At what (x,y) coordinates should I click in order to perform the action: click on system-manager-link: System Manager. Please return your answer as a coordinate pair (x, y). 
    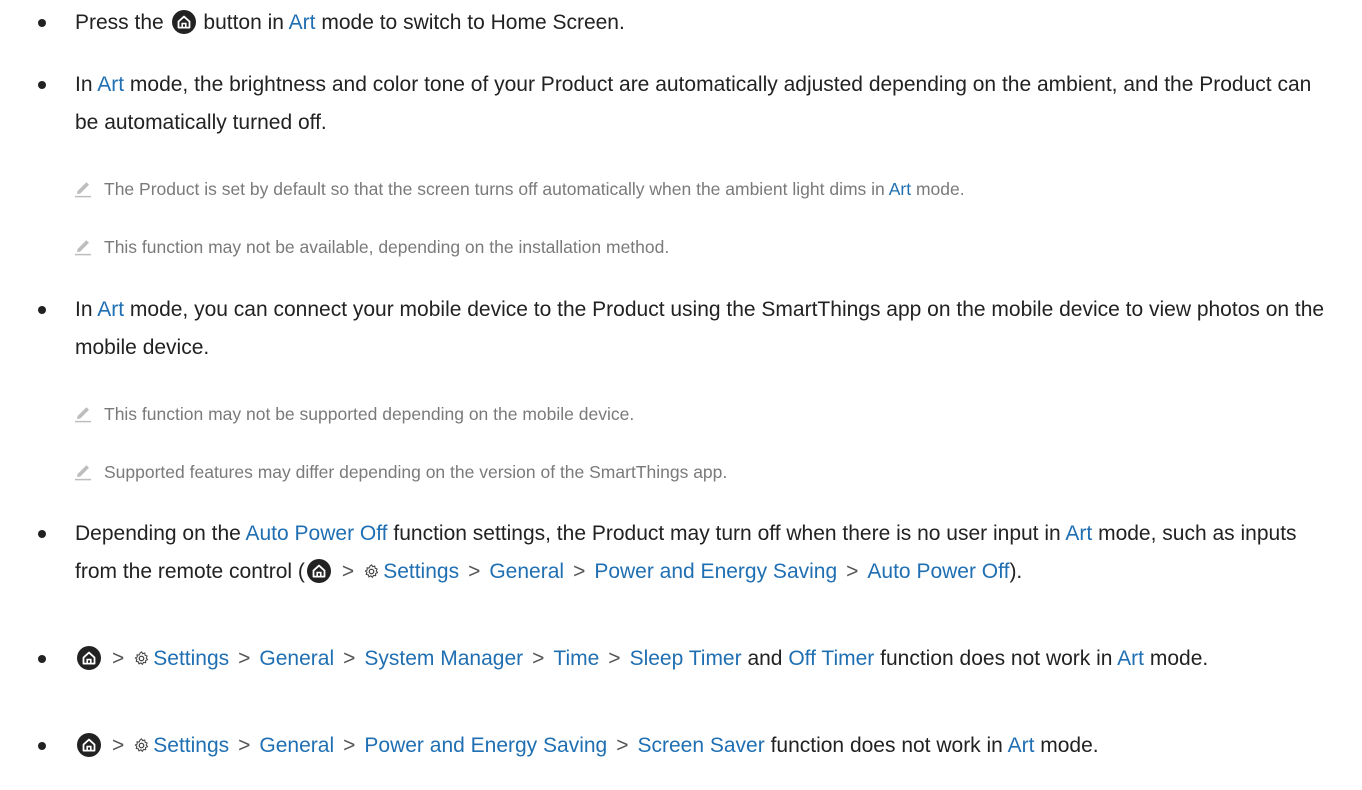
    Looking at the image, I should click on (443, 658).